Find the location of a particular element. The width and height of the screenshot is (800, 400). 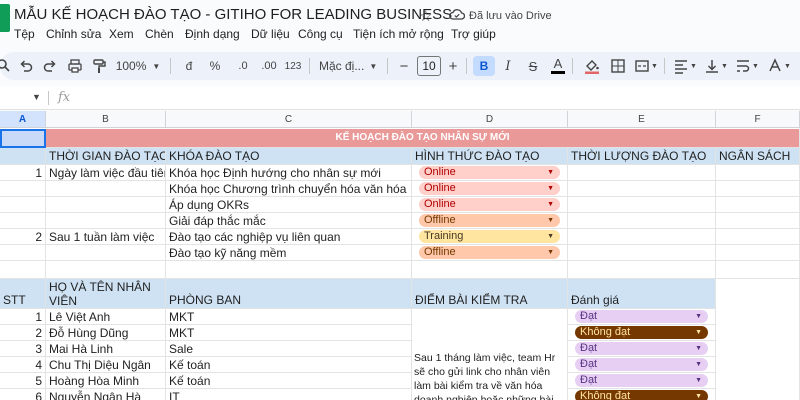

text-color-button: A is located at coordinates (558, 65).